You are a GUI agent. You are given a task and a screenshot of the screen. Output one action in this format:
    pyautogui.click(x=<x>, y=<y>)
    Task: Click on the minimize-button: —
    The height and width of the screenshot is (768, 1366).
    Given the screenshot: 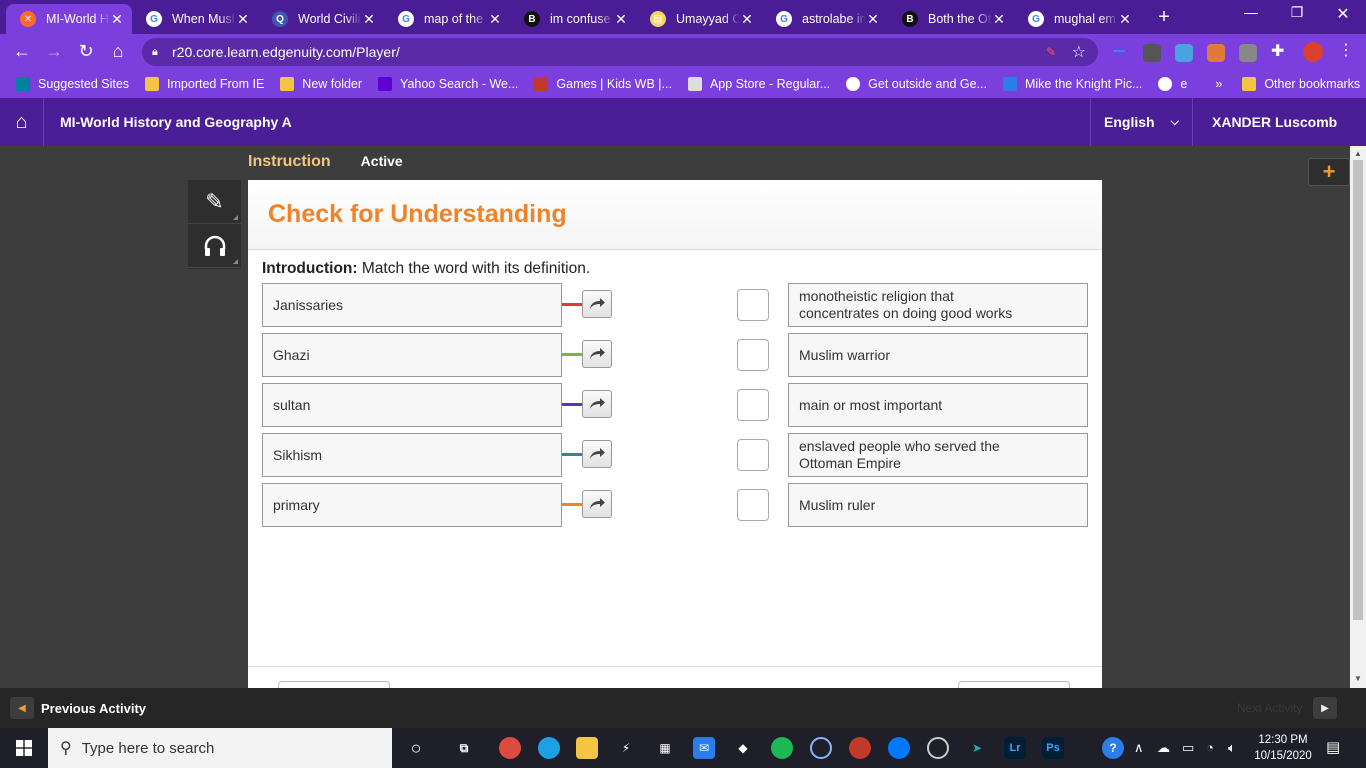 What is the action you would take?
    pyautogui.click(x=1251, y=12)
    